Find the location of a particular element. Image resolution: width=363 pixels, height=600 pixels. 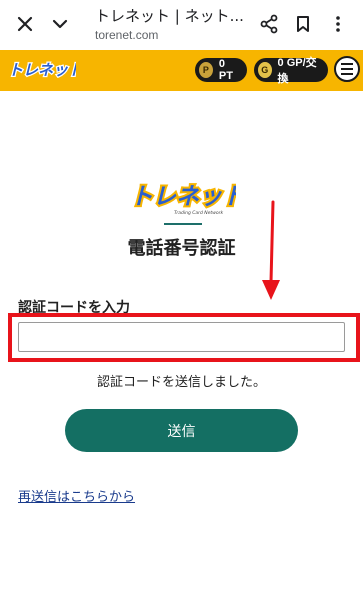

gp-value: 0 GP/交換 is located at coordinates (297, 71).